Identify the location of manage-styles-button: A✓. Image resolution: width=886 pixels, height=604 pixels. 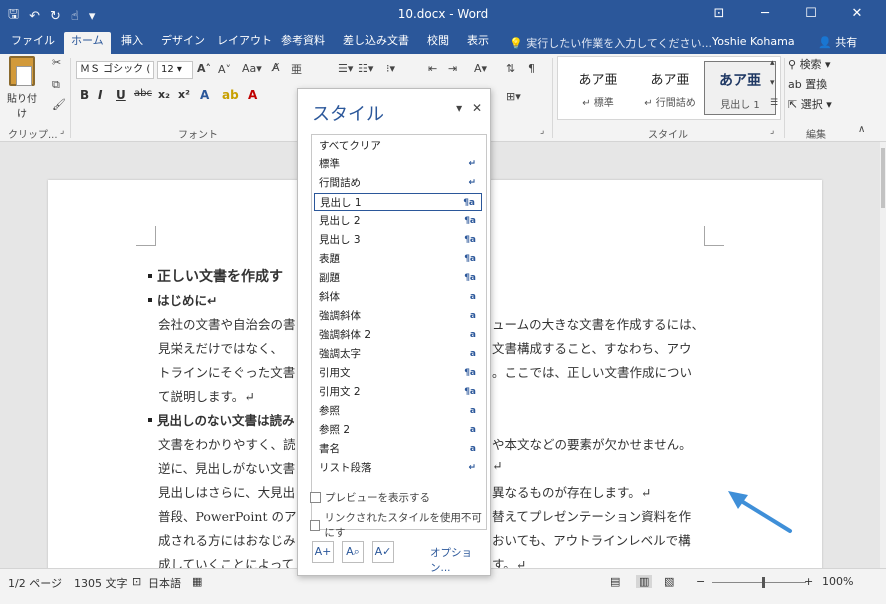
(383, 552).